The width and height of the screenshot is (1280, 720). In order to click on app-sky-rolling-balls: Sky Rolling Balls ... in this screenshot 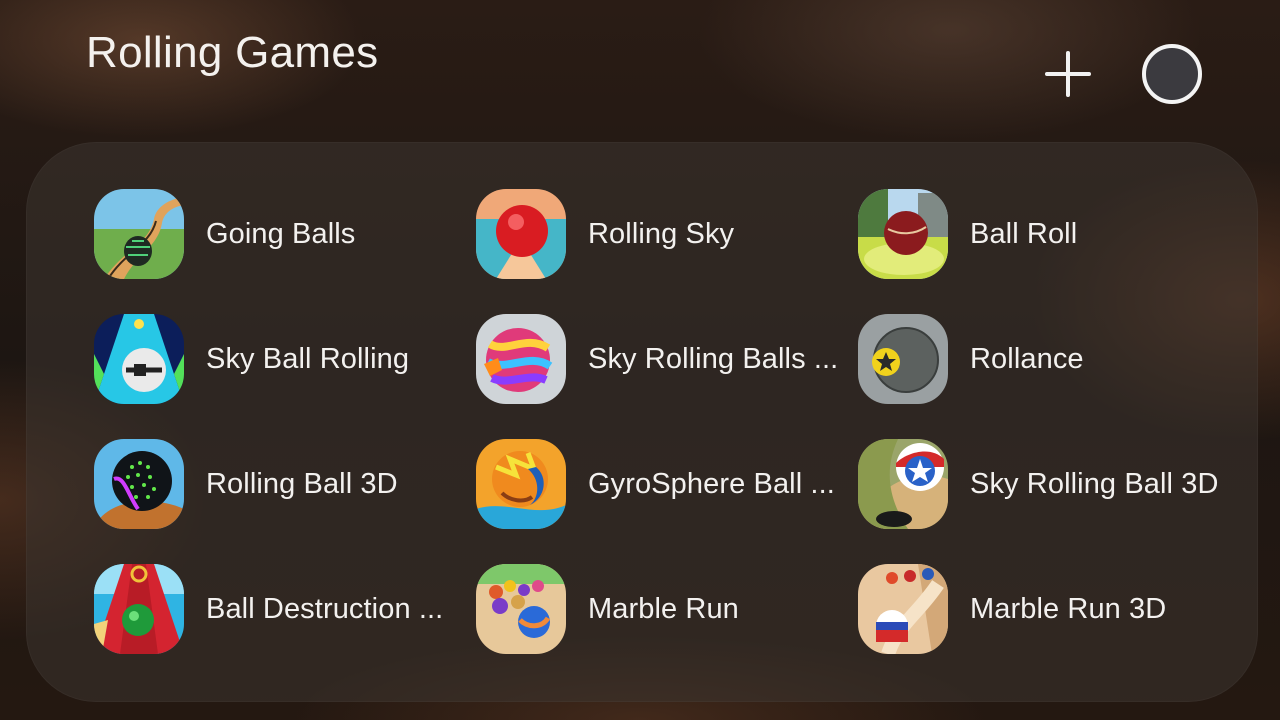, I will do `click(667, 359)`.